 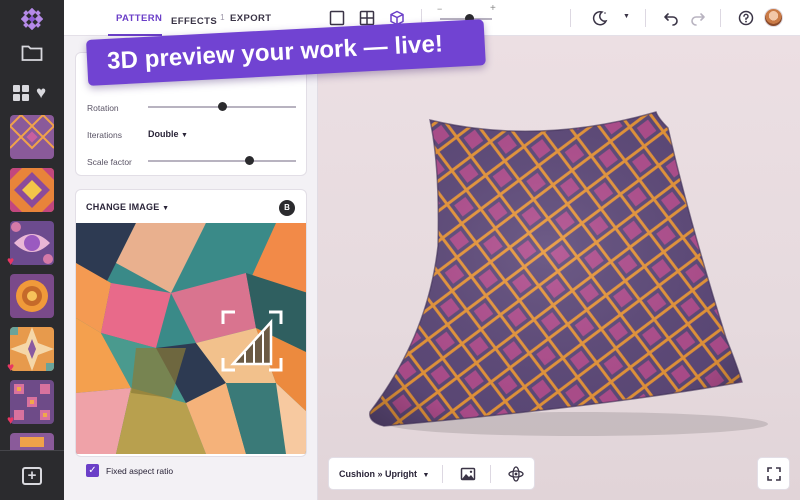 What do you see at coordinates (600, 18) in the screenshot?
I see `theme-icon` at bounding box center [600, 18].